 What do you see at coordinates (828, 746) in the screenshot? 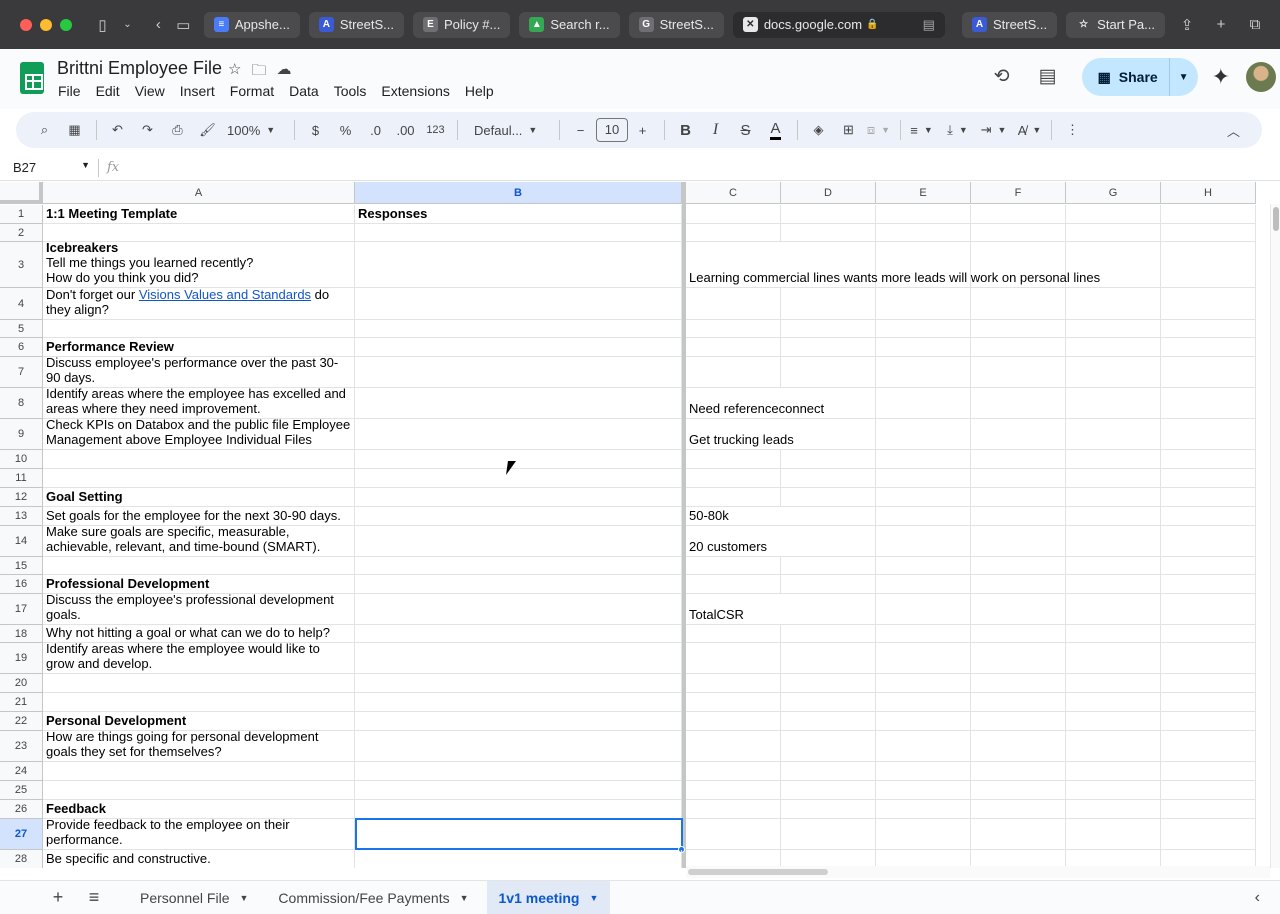
I see `cell-d23` at bounding box center [828, 746].